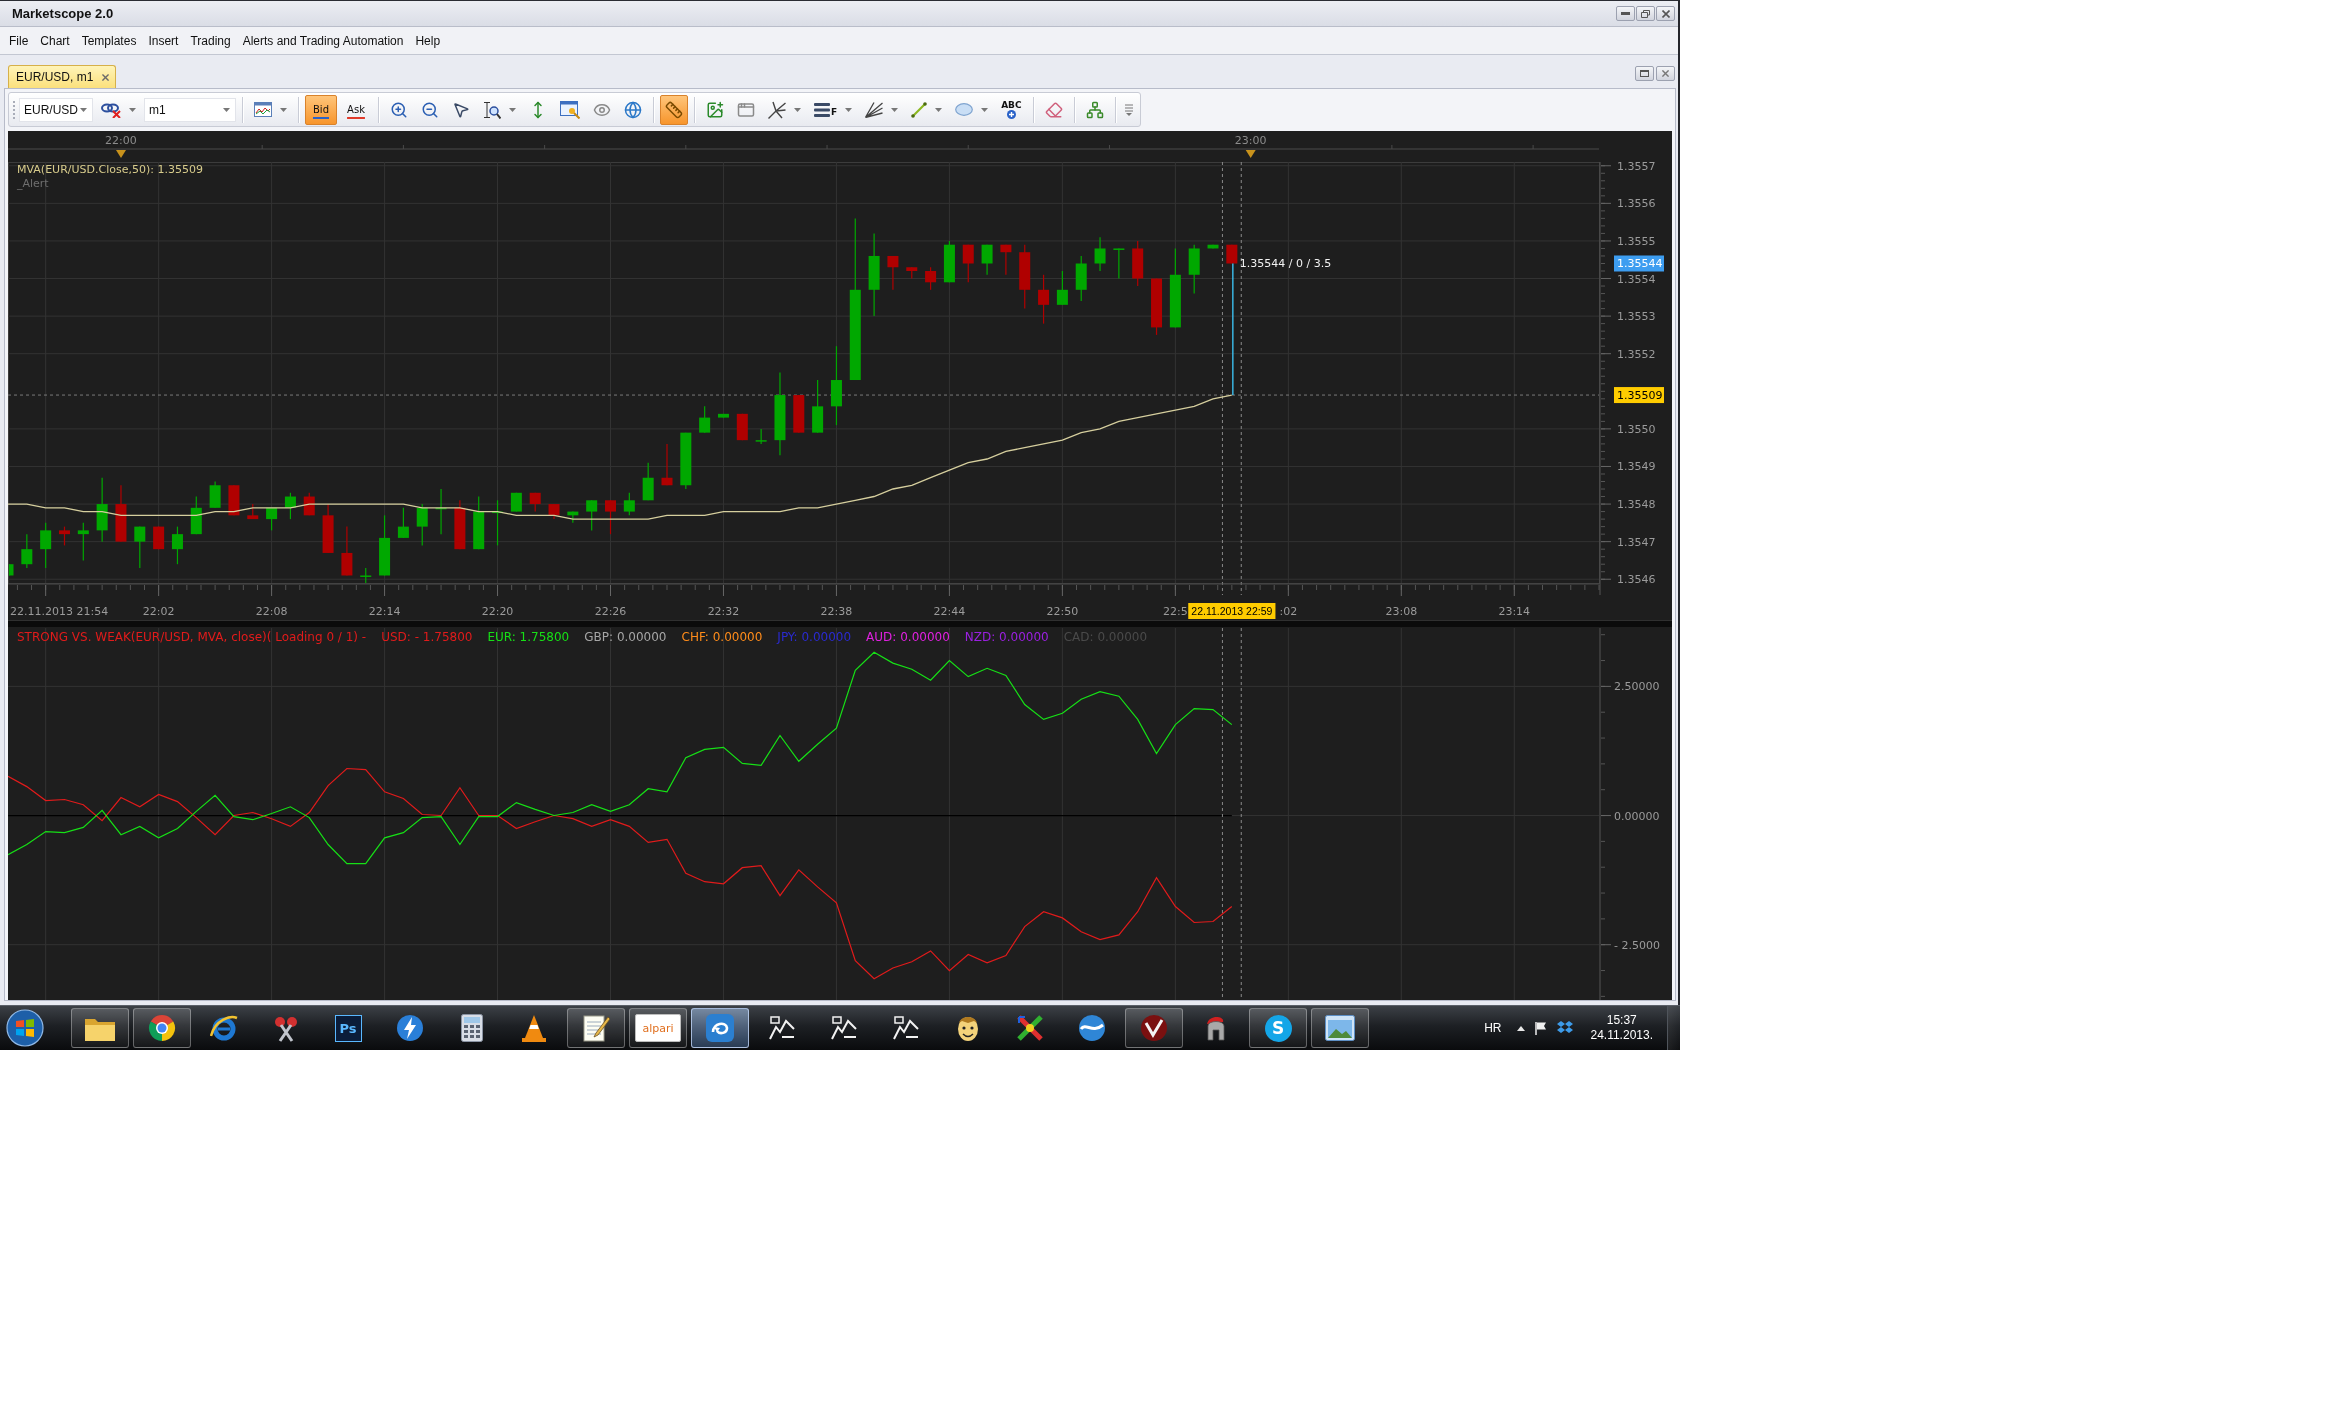  I want to click on plus-icon, so click(1011, 114).